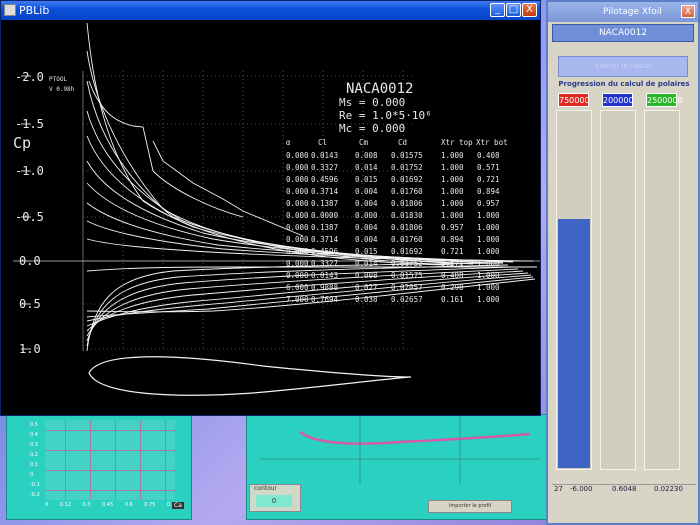  What do you see at coordinates (407, 215) in the screenshot?
I see `table-cell: 0.01830` at bounding box center [407, 215].